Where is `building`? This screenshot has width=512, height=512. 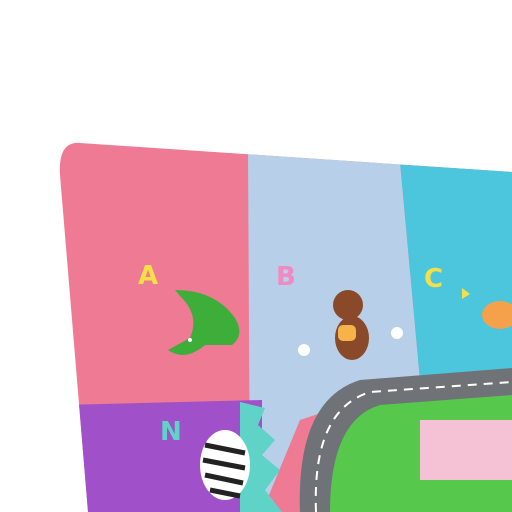 building is located at coordinates (466, 450).